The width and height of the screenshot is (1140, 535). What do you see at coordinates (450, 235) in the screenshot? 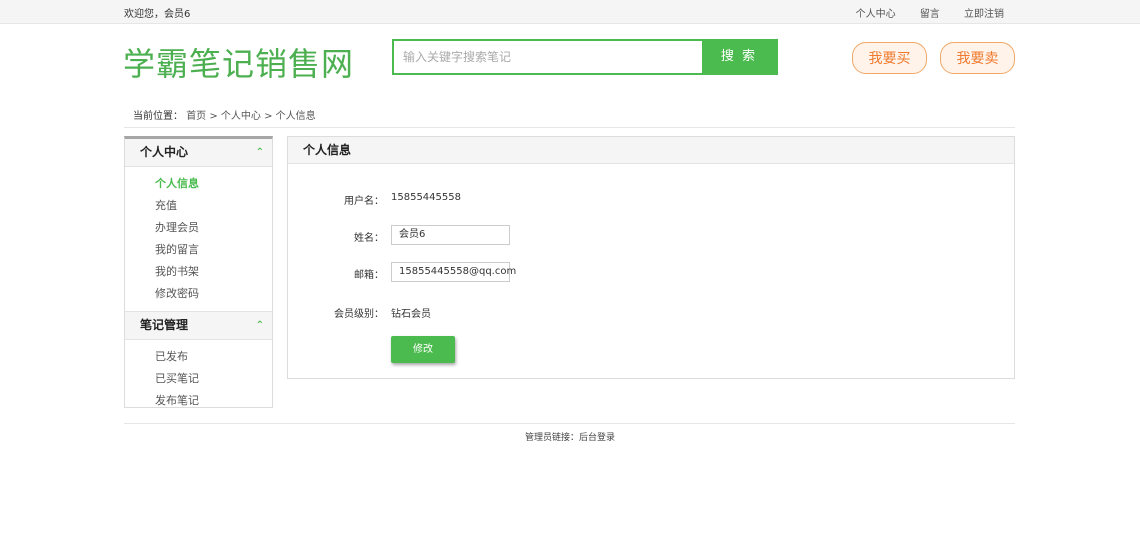
I see `name-field: 会员6` at bounding box center [450, 235].